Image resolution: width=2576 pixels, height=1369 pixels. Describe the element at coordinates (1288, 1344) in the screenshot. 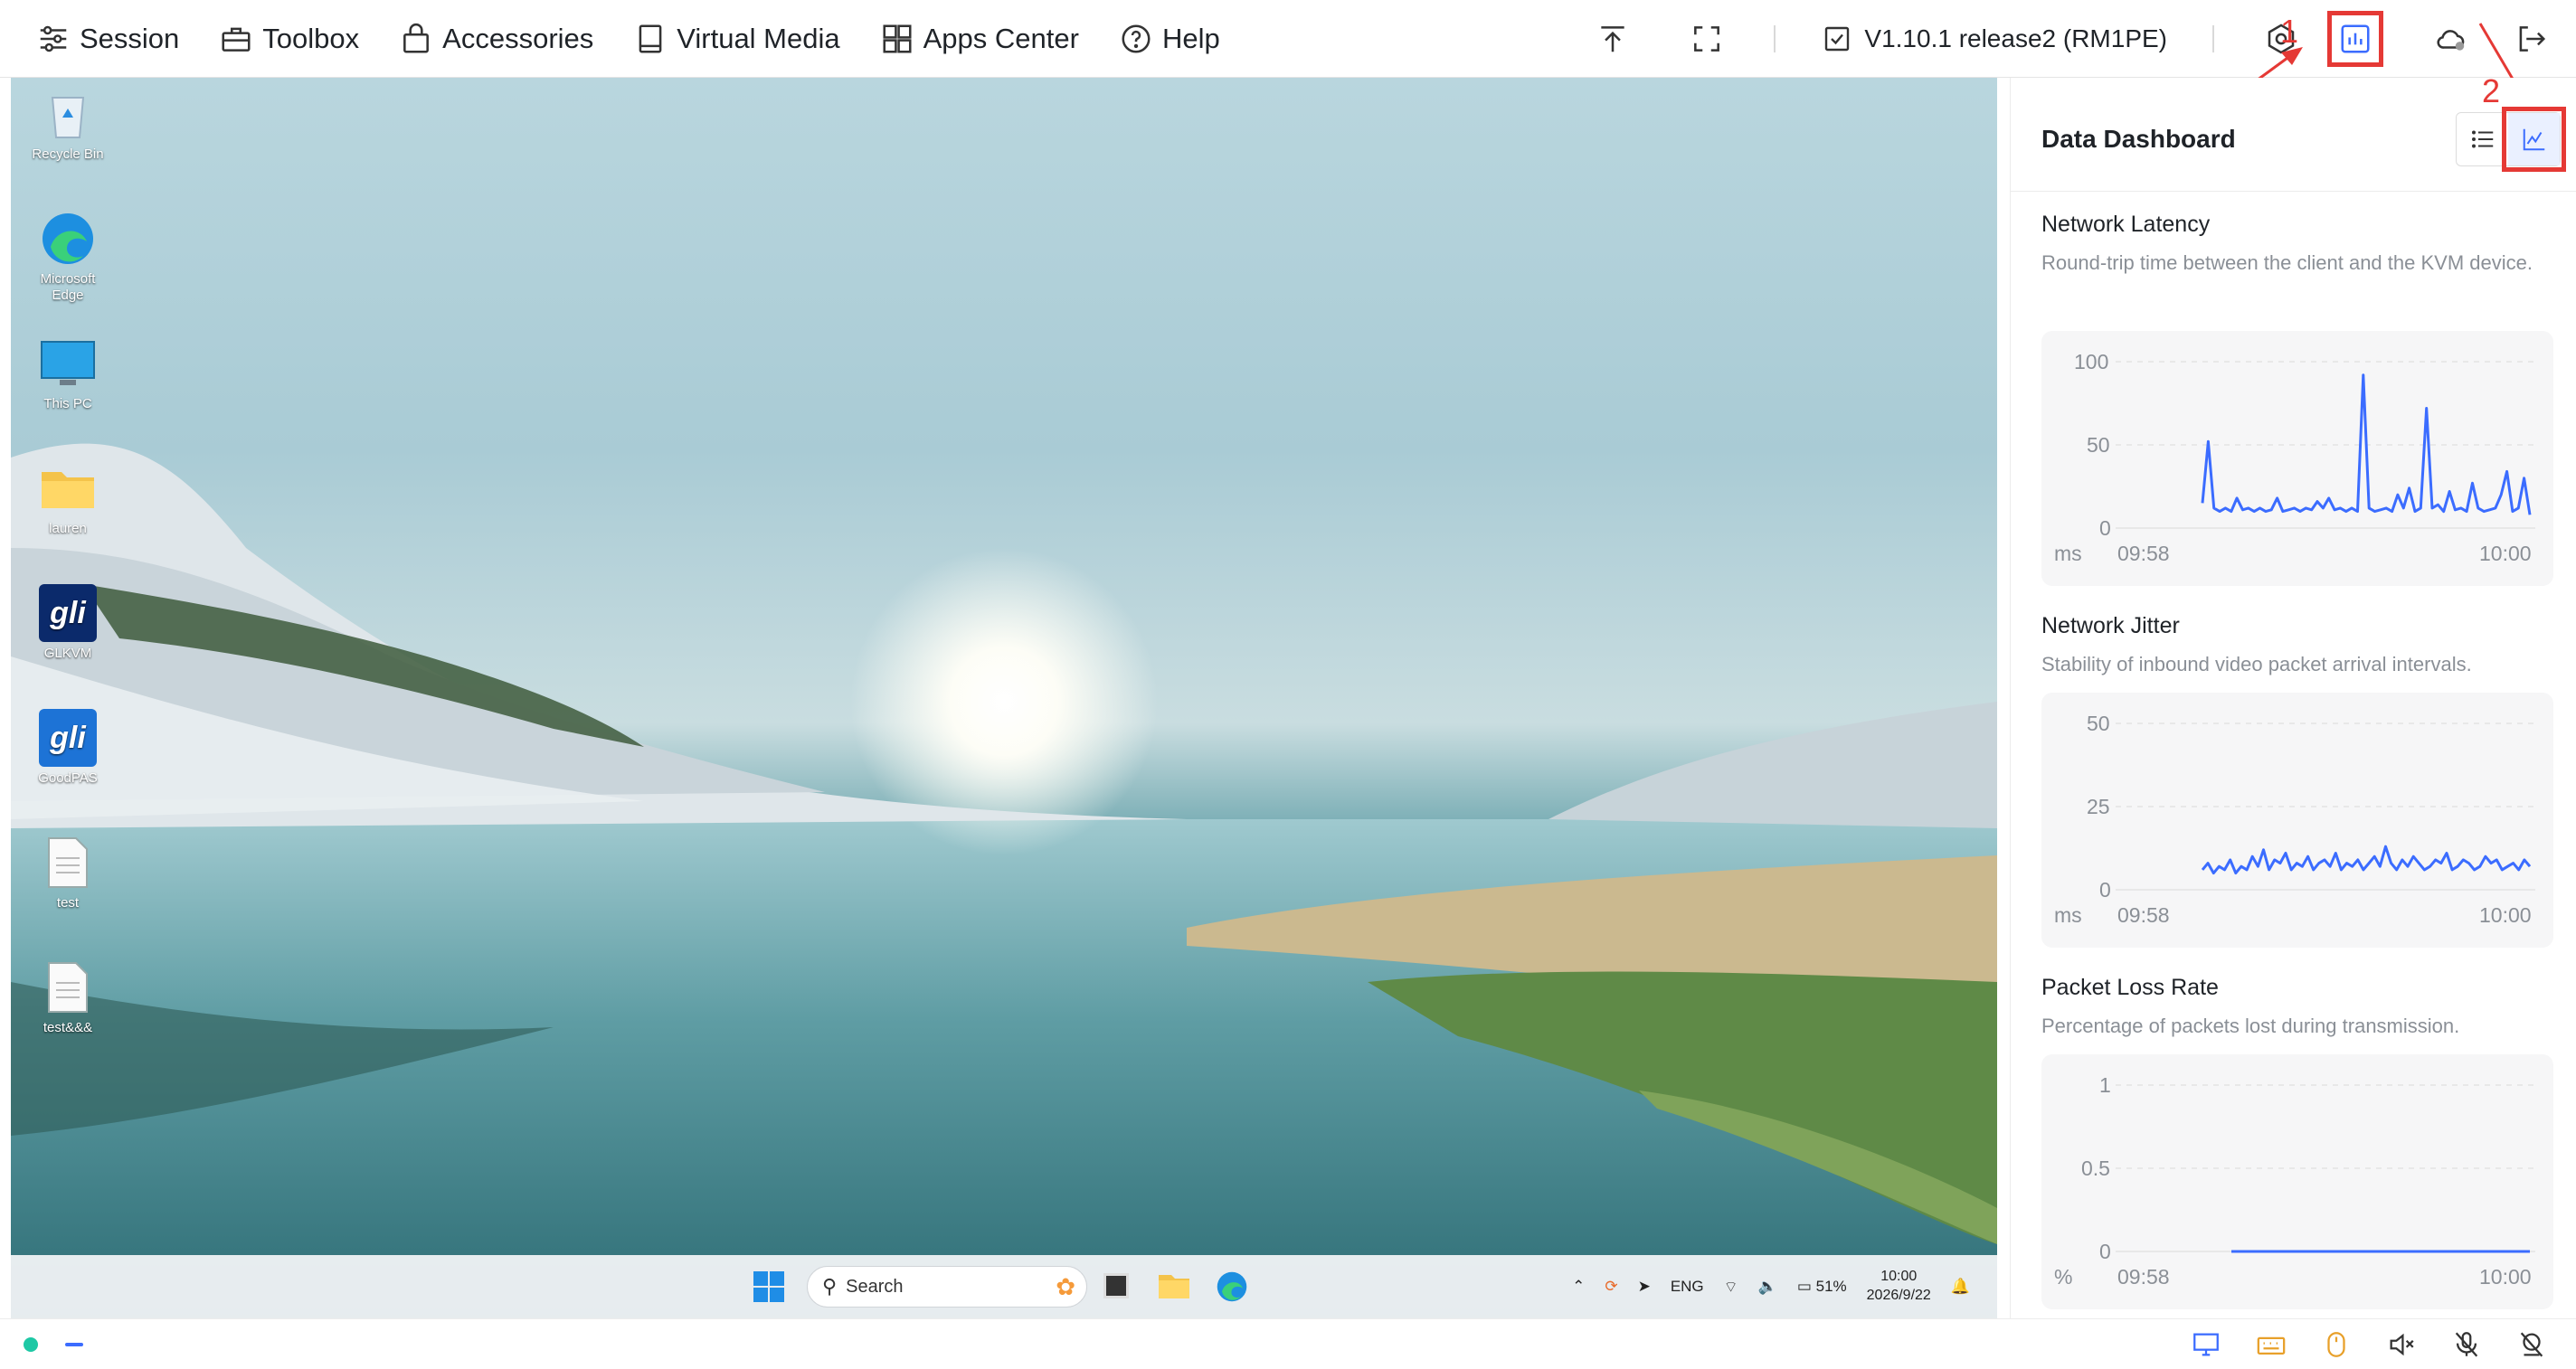

I see `bottom-status-bar` at that location.